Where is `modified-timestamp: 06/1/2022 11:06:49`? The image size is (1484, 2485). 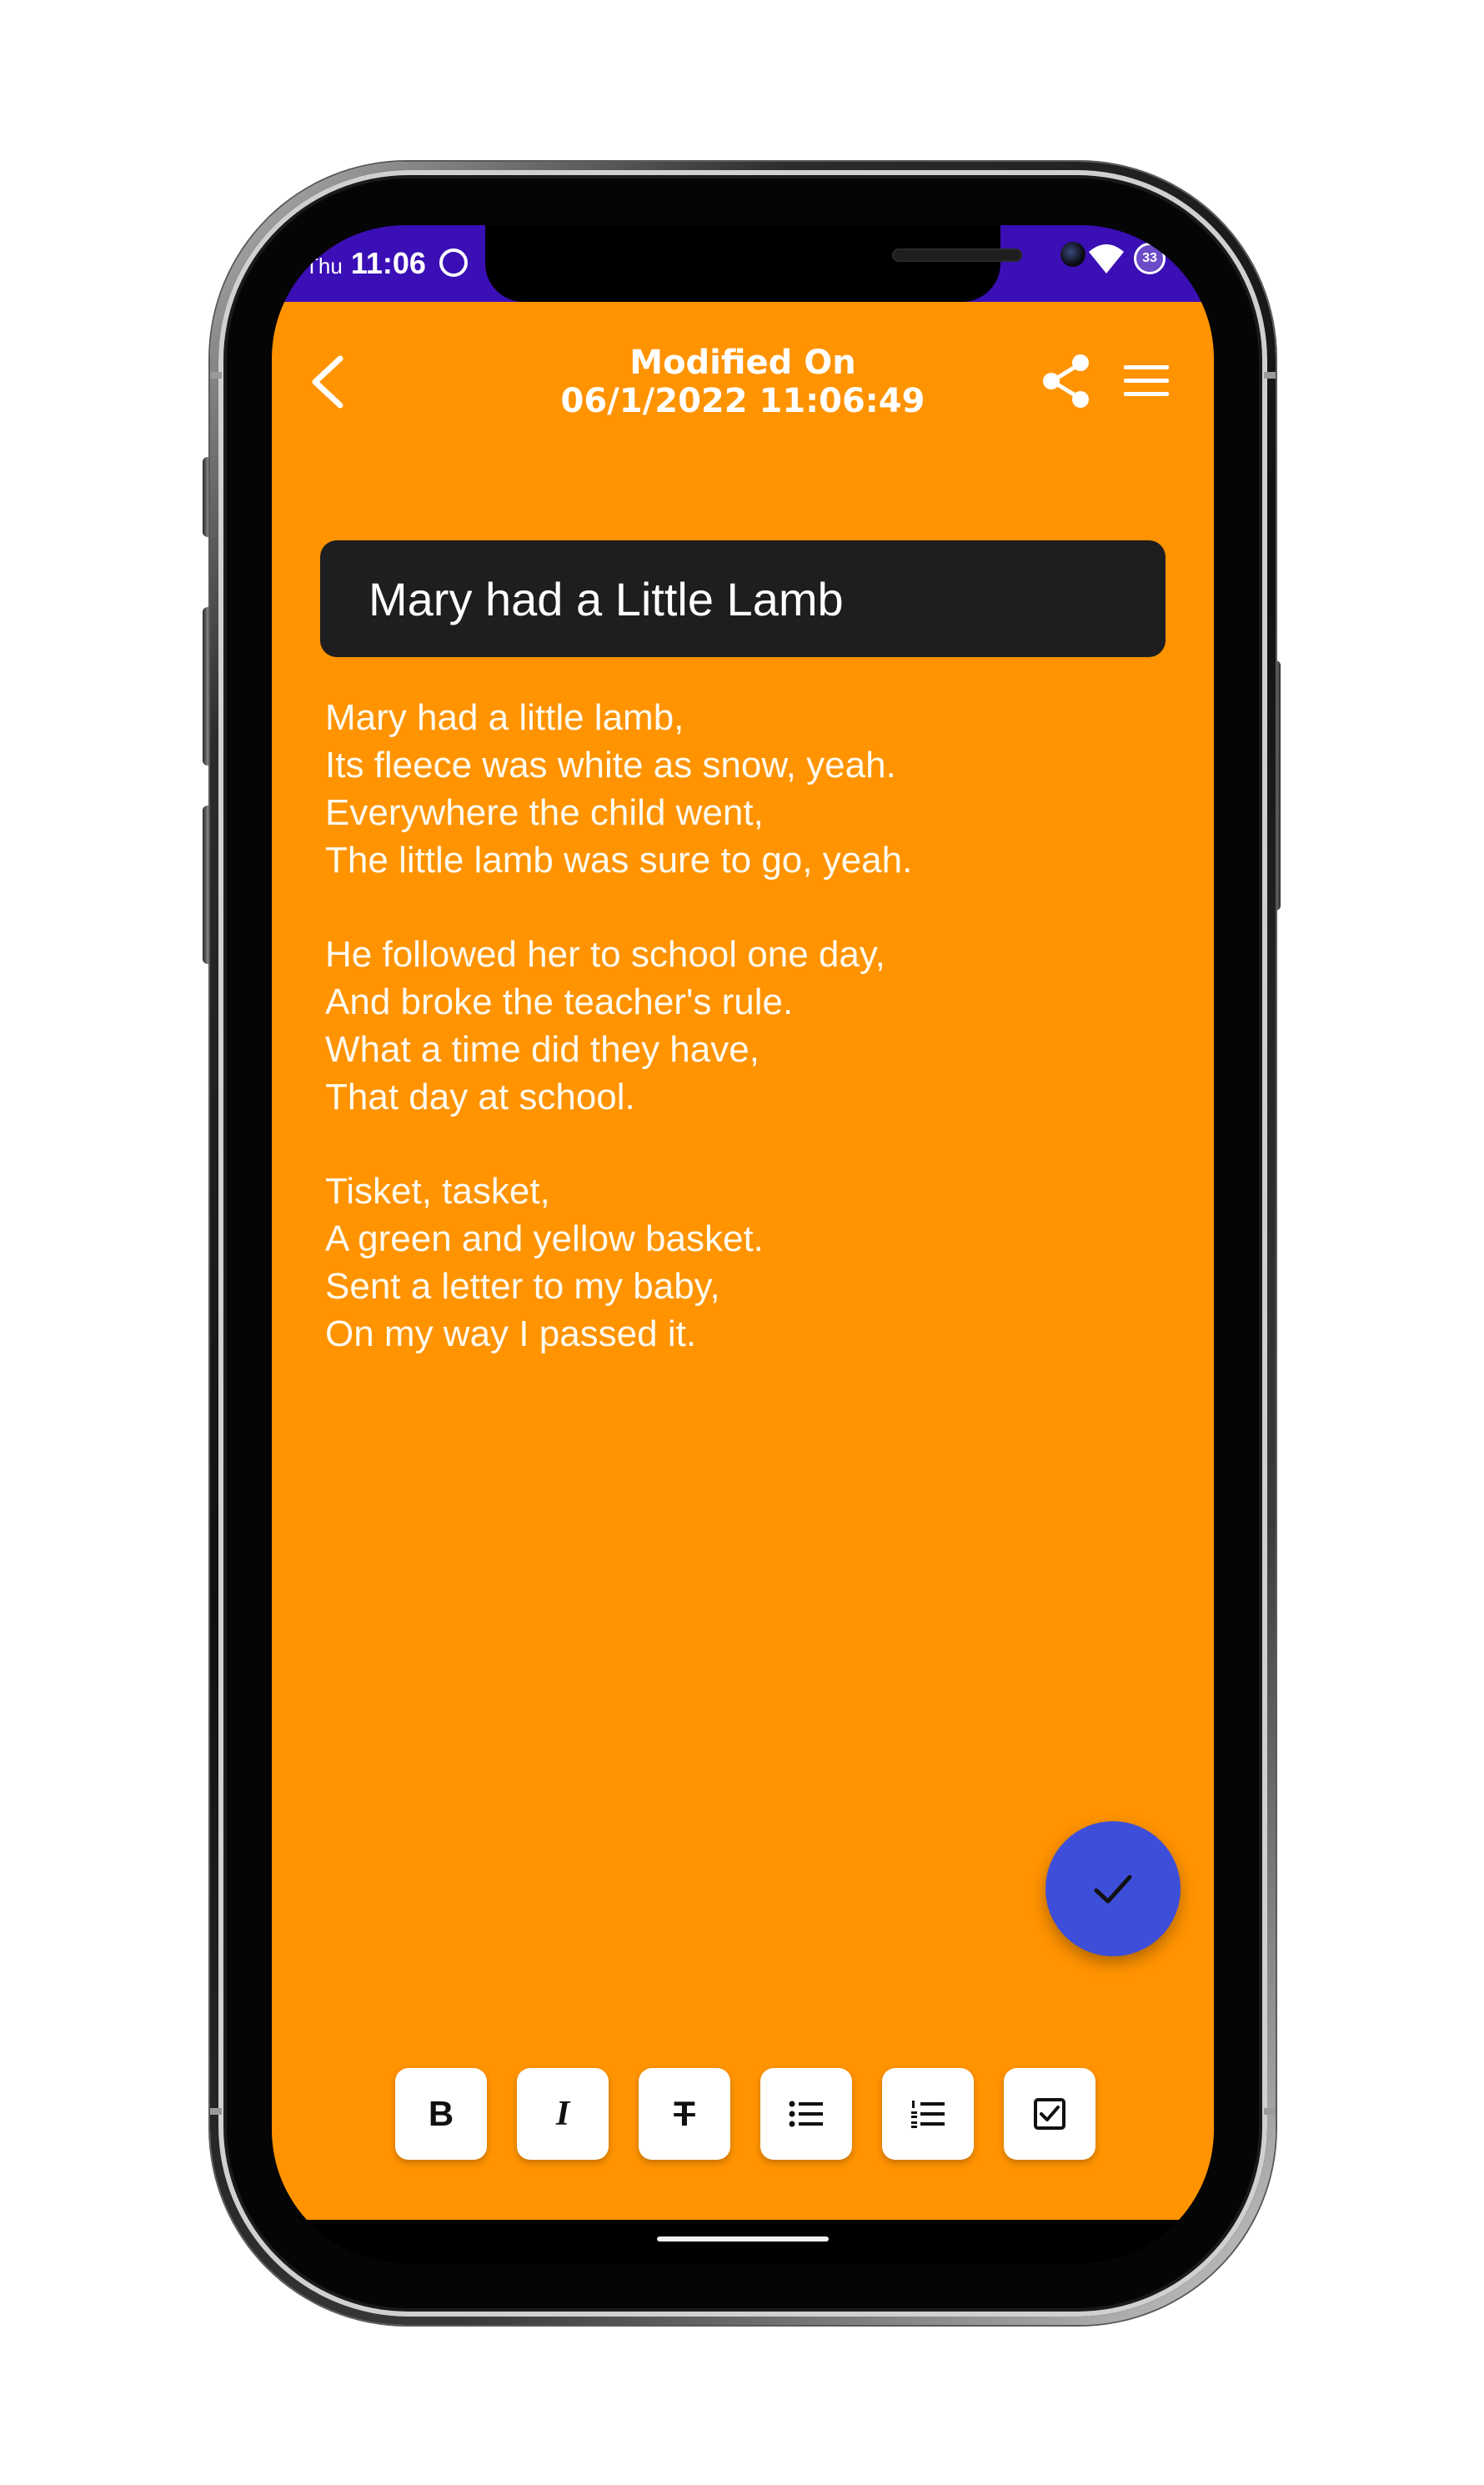 modified-timestamp: 06/1/2022 11:06:49 is located at coordinates (742, 401).